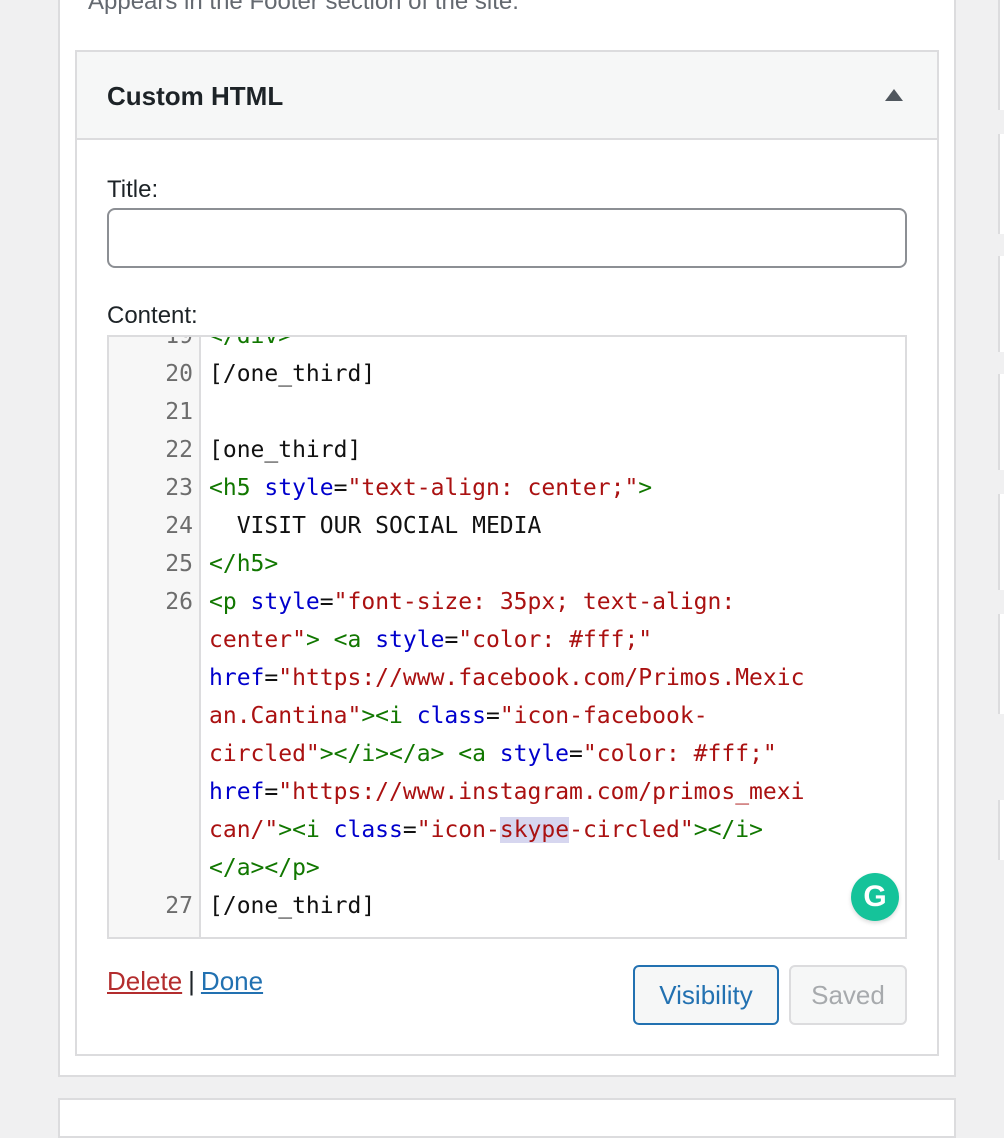  I want to click on line-code: center"> <a style="color: #fff;", so click(430, 640).